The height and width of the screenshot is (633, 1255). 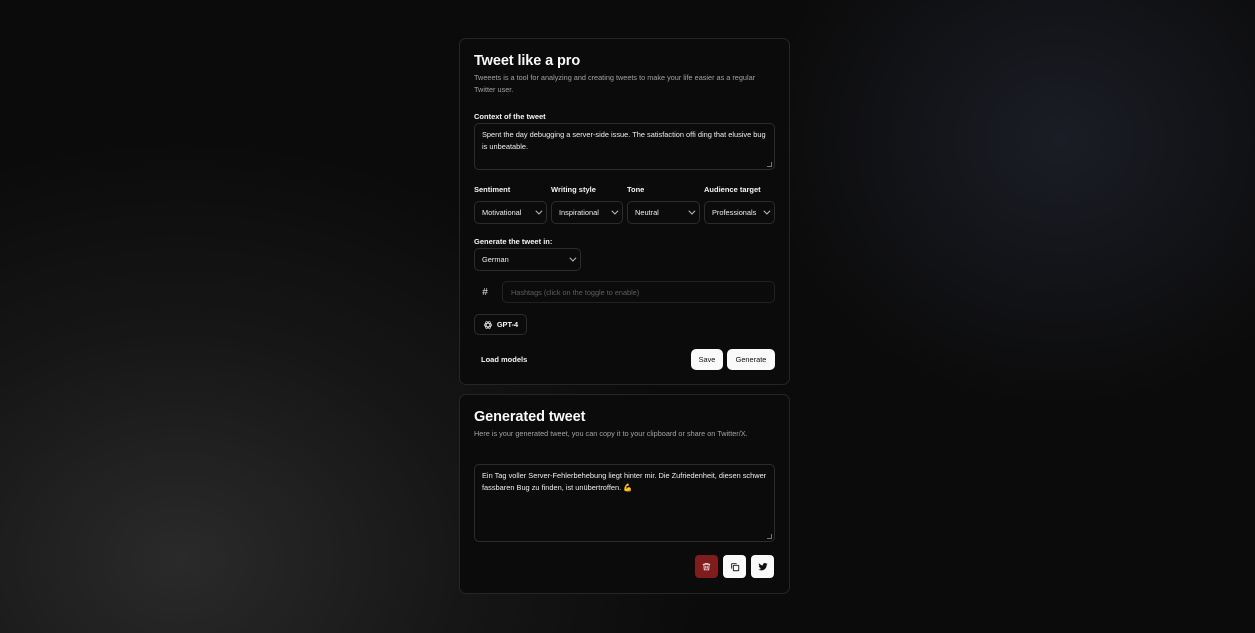 What do you see at coordinates (647, 212) in the screenshot?
I see `tone-value: Neutral` at bounding box center [647, 212].